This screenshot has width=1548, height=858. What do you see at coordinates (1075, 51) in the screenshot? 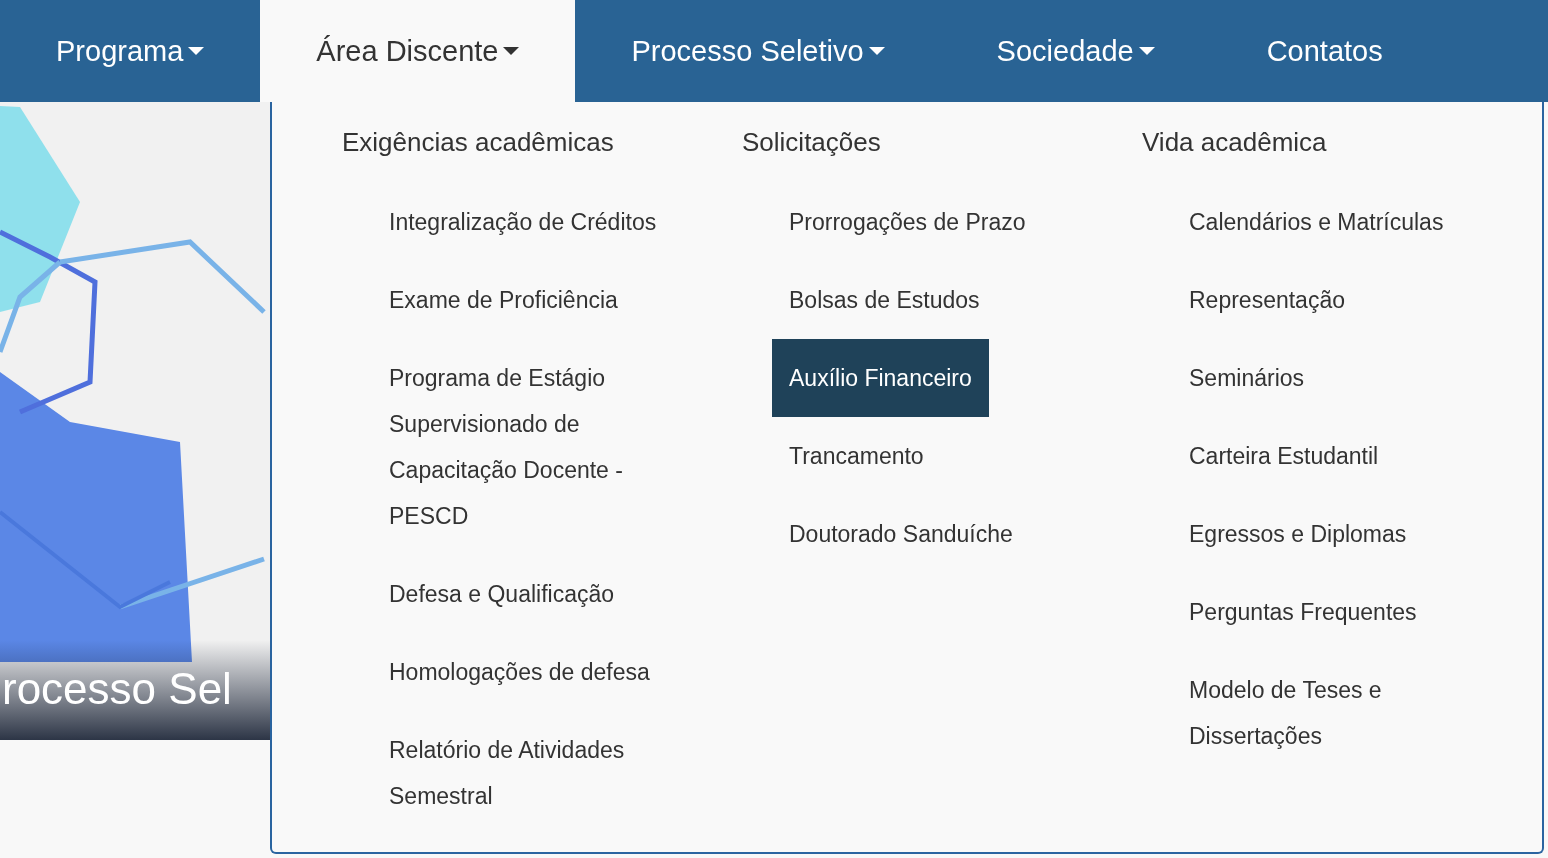
I see `nav-menu-item: Sociedade` at bounding box center [1075, 51].